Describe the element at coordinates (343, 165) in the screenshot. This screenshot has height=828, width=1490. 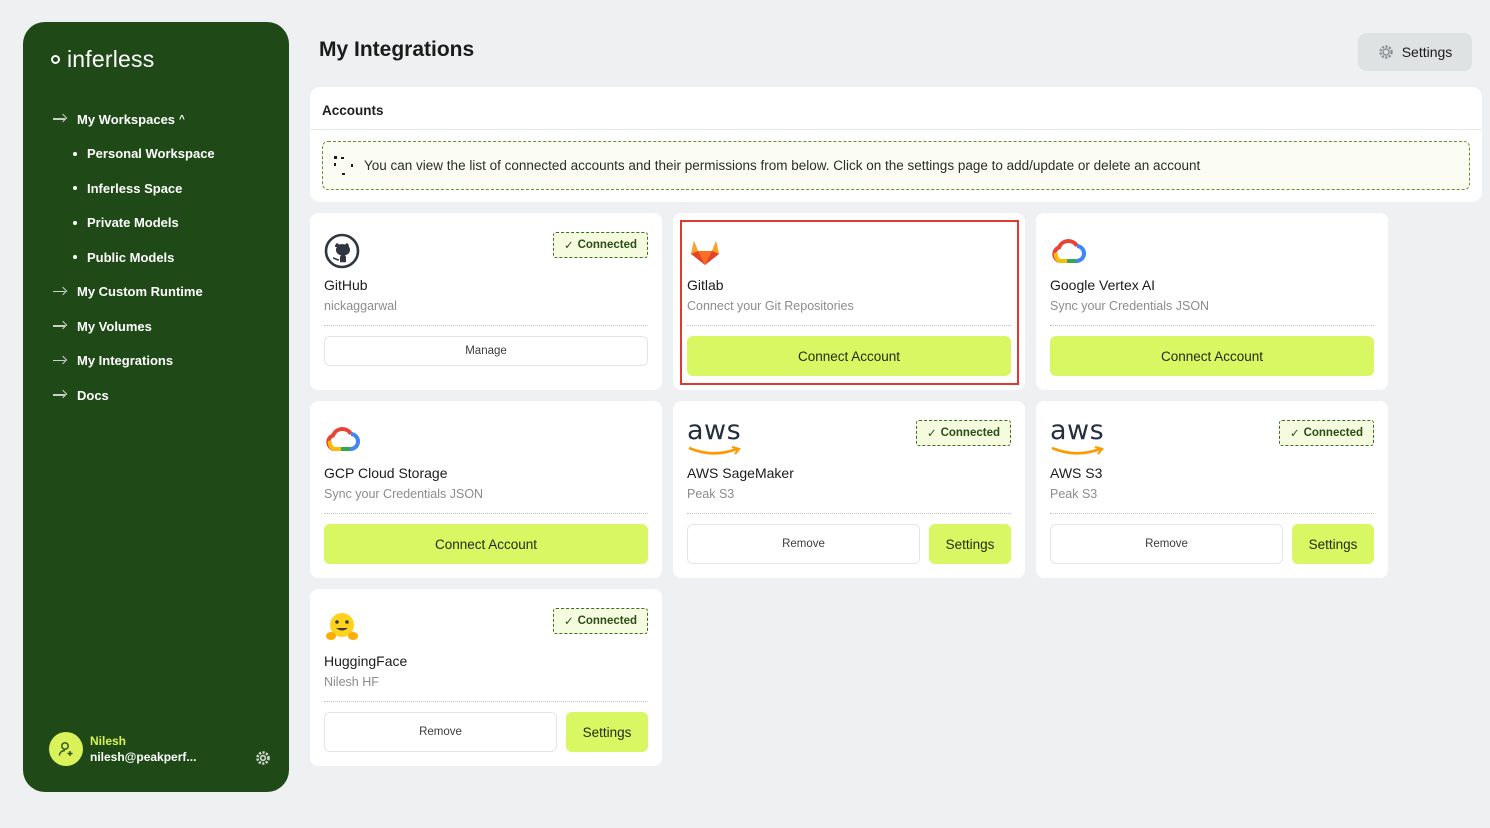
I see `loader-icon` at that location.